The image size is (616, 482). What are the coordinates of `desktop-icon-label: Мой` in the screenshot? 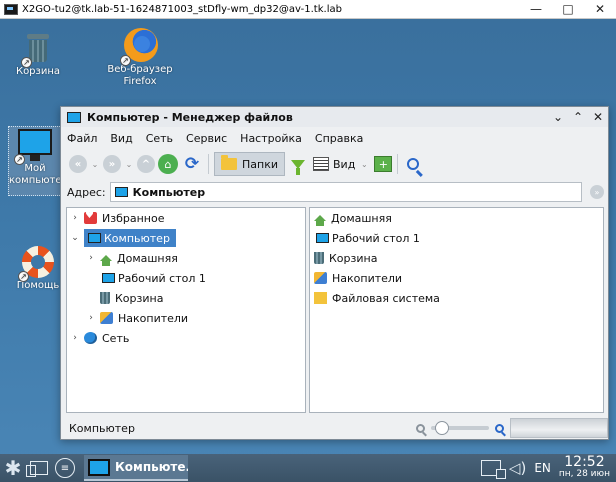 It's located at (35, 168).